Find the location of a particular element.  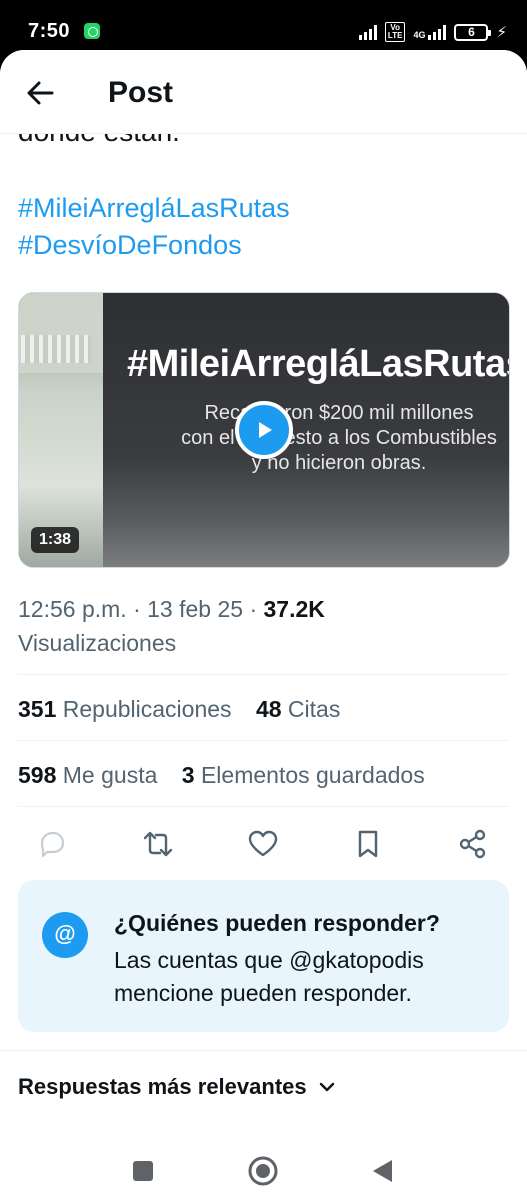

replies-sort-button: Respuestas más relevantes is located at coordinates (177, 1087).